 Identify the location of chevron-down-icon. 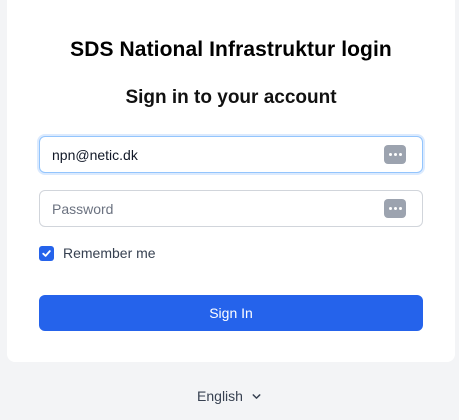
(256, 396).